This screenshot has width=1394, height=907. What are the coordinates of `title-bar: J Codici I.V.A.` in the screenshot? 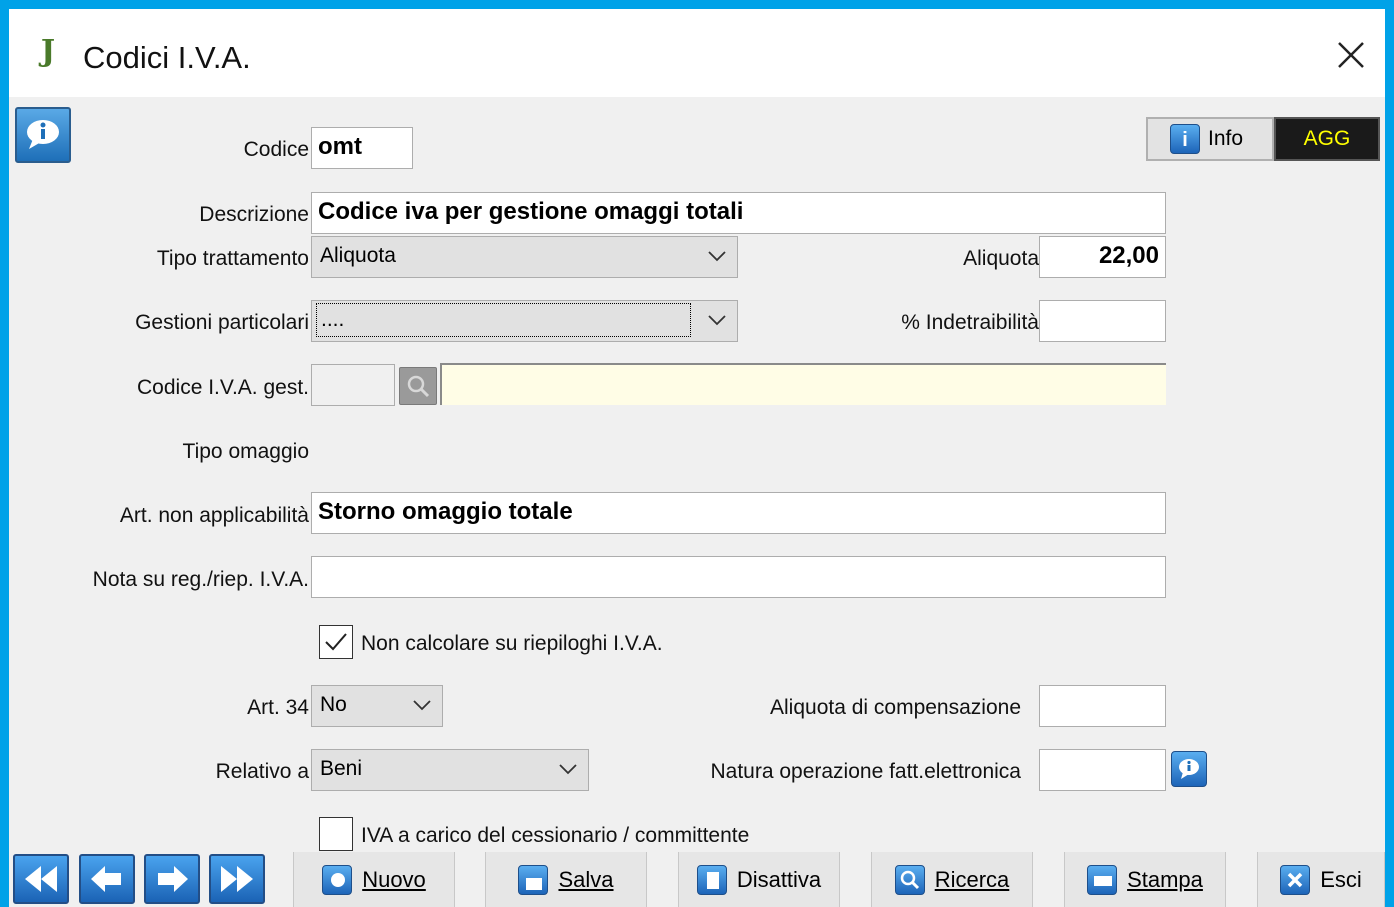 It's located at (697, 53).